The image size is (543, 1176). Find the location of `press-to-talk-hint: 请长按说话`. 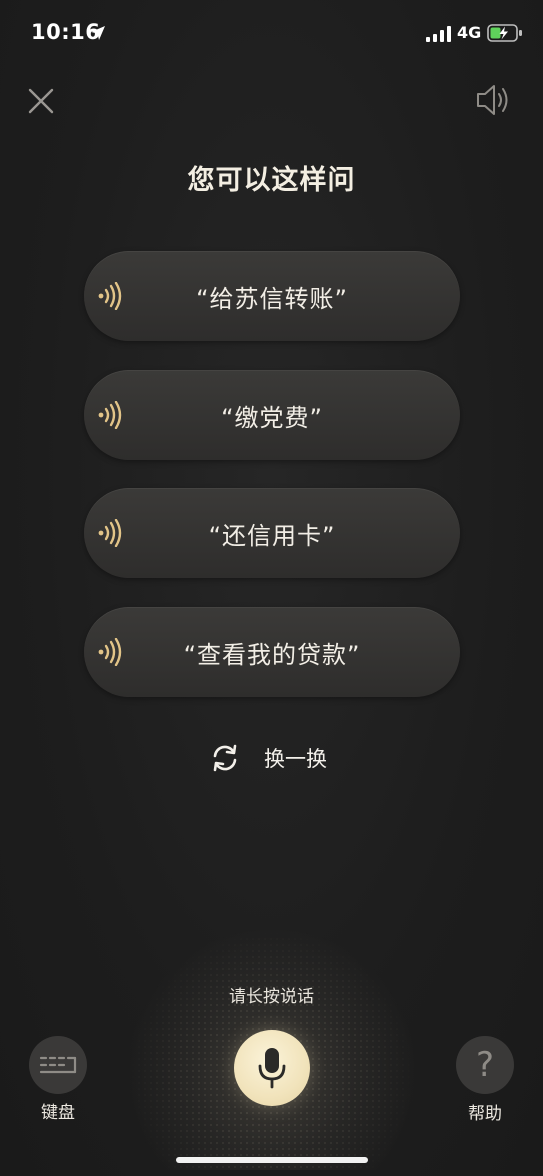

press-to-talk-hint: 请长按说话 is located at coordinates (271, 997).